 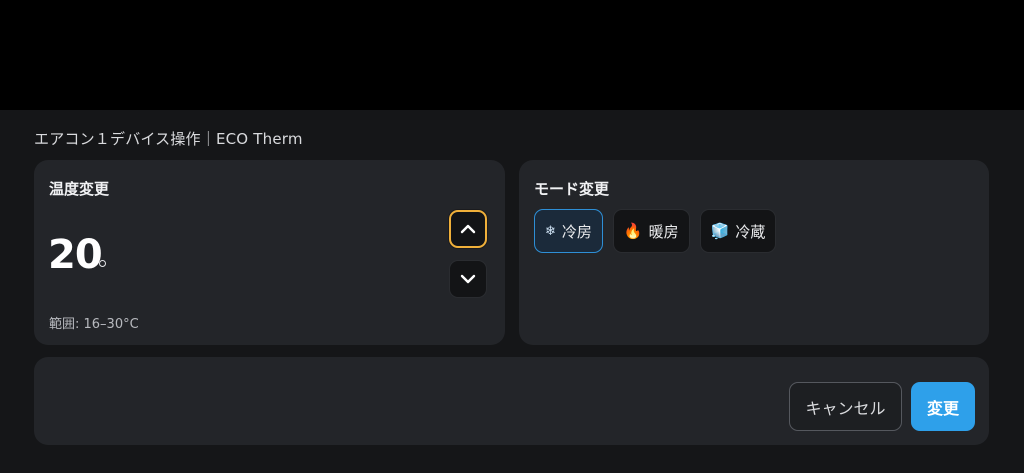 What do you see at coordinates (572, 189) in the screenshot?
I see `mode-heading: モード変更` at bounding box center [572, 189].